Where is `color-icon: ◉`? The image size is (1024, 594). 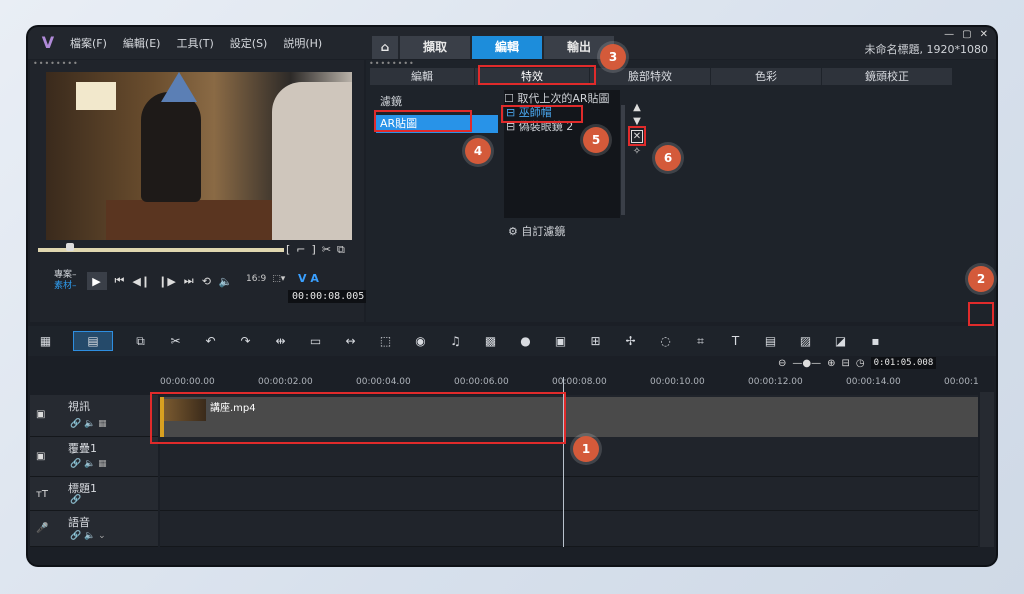 color-icon: ◉ is located at coordinates (420, 341).